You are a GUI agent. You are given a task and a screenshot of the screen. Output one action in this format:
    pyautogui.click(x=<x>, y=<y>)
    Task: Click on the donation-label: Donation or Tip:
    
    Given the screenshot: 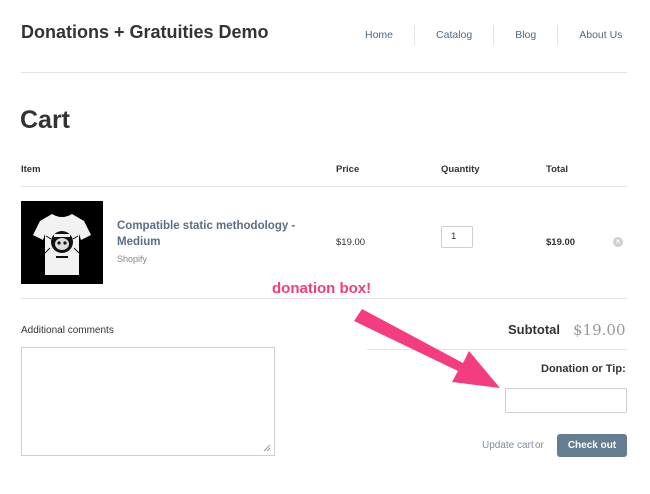 What is the action you would take?
    pyautogui.click(x=583, y=369)
    